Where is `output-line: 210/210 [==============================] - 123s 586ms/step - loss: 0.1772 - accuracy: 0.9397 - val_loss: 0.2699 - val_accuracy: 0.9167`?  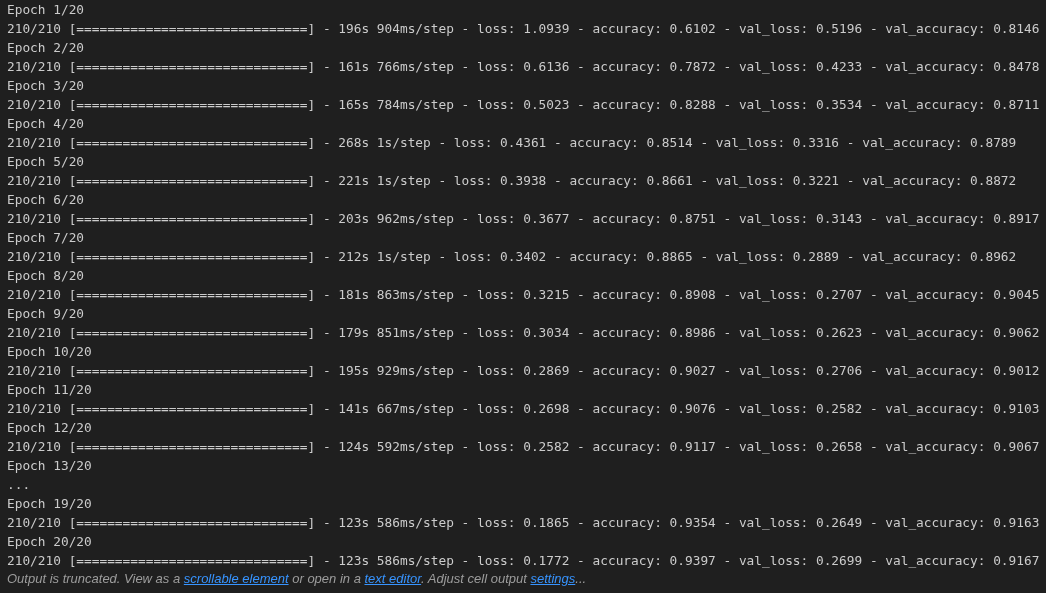 output-line: 210/210 [==============================] - 123s 586ms/step - loss: 0.1772 - accuracy: 0.9397 - val_loss: 0.2699 - val_accuracy: 0.9167 is located at coordinates (523, 561).